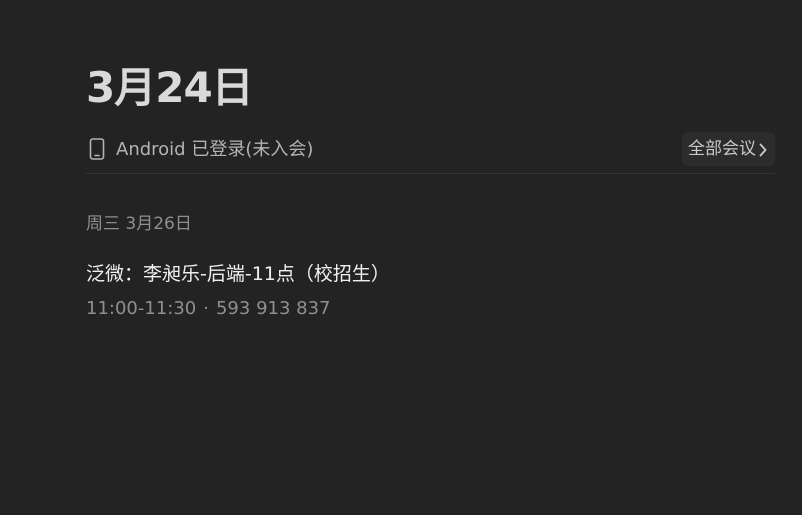 This screenshot has width=802, height=515. Describe the element at coordinates (141, 308) in the screenshot. I see `meeting-time: 11:00-11:30` at that location.